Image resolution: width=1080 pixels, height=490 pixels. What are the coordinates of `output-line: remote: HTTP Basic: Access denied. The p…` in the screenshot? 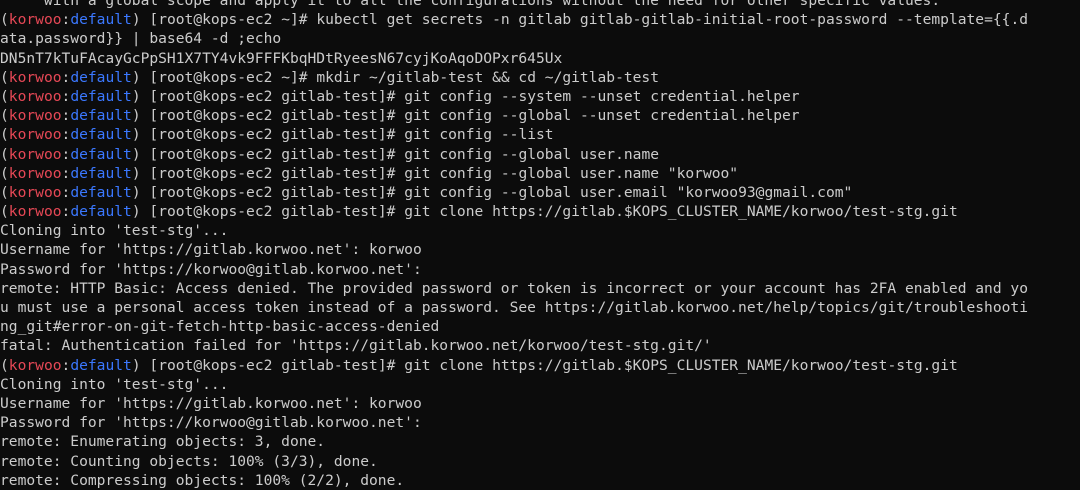 It's located at (540, 288).